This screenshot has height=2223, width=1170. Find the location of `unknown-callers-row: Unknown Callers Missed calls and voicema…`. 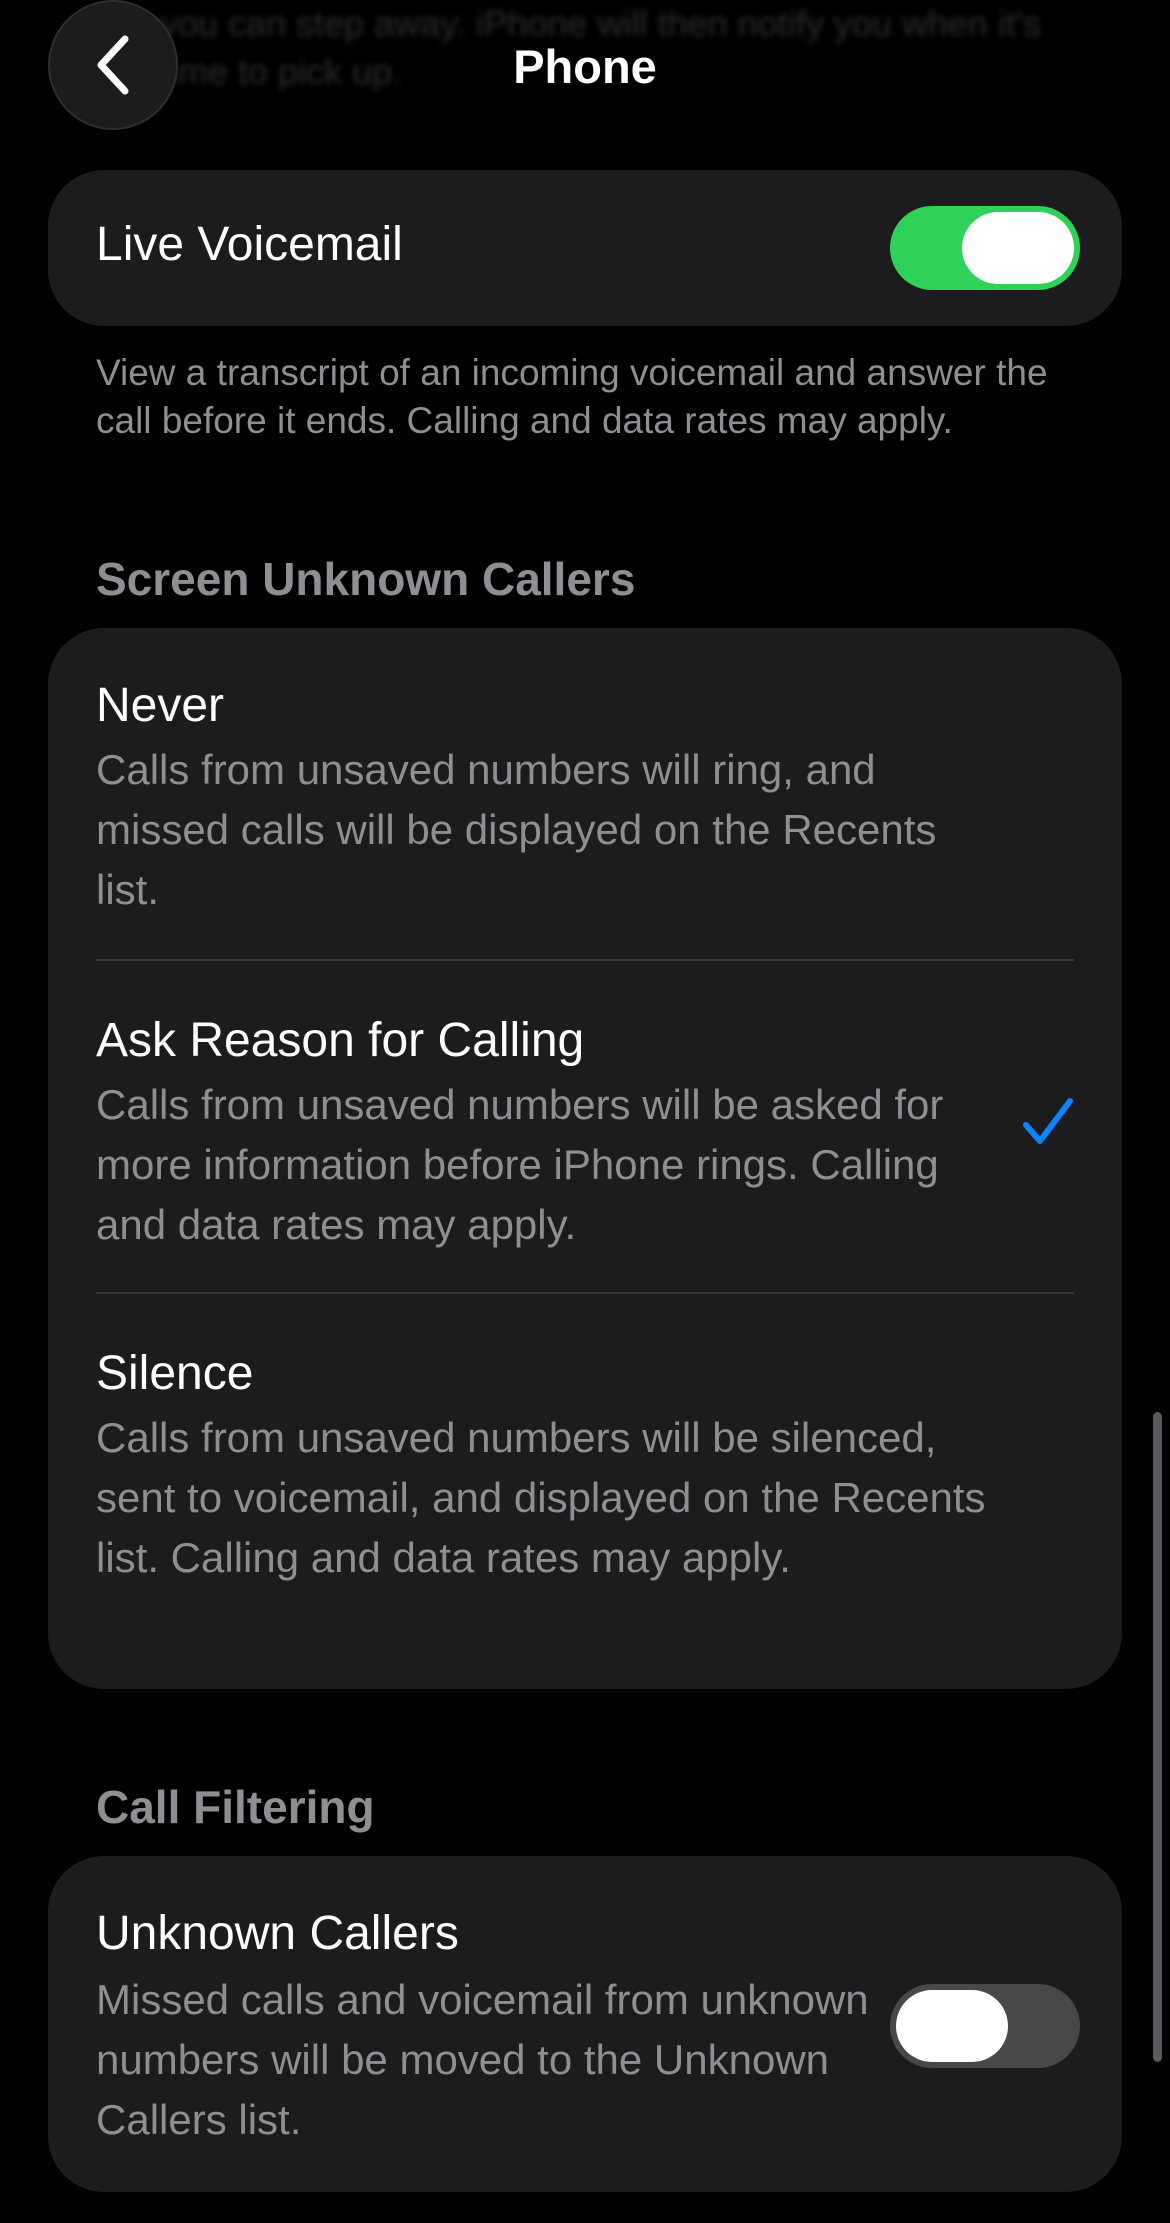

unknown-callers-row: Unknown Callers Missed calls and voicema… is located at coordinates (585, 2024).